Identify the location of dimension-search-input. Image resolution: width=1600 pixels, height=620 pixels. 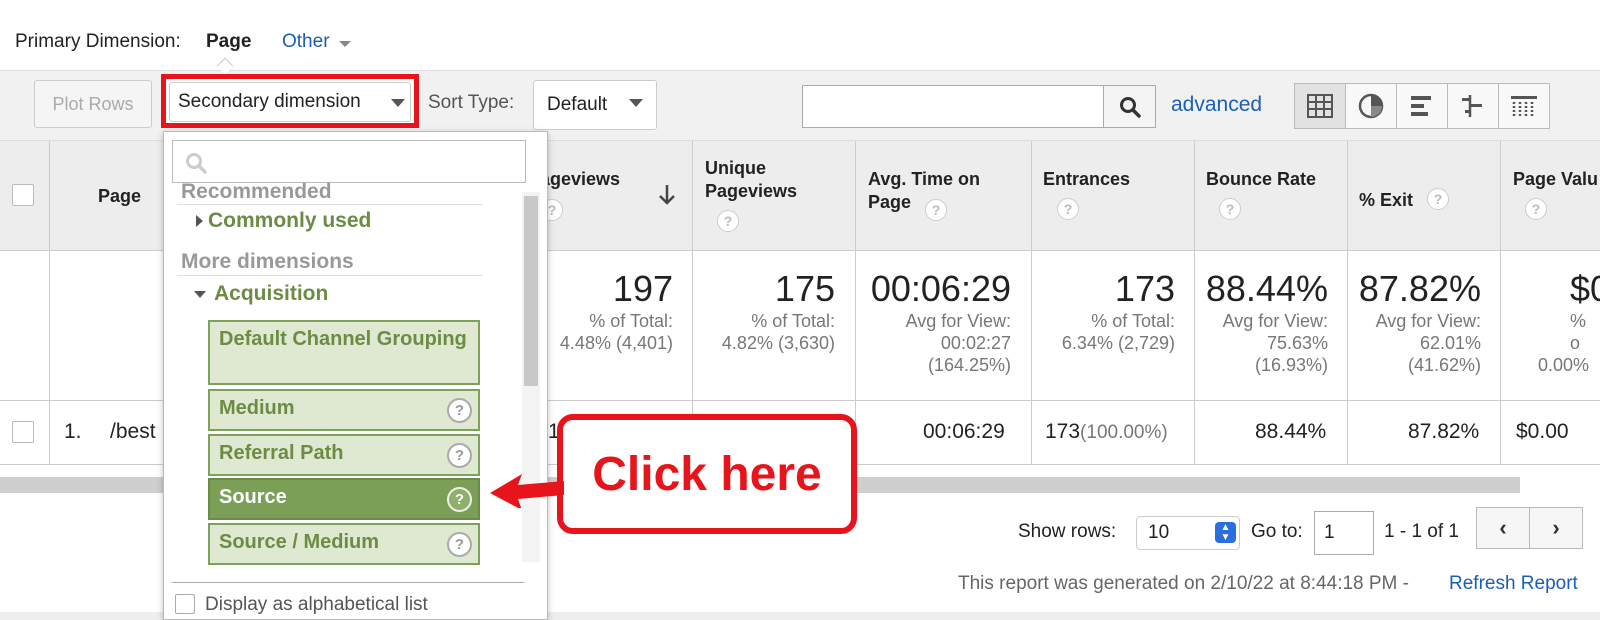
(349, 161).